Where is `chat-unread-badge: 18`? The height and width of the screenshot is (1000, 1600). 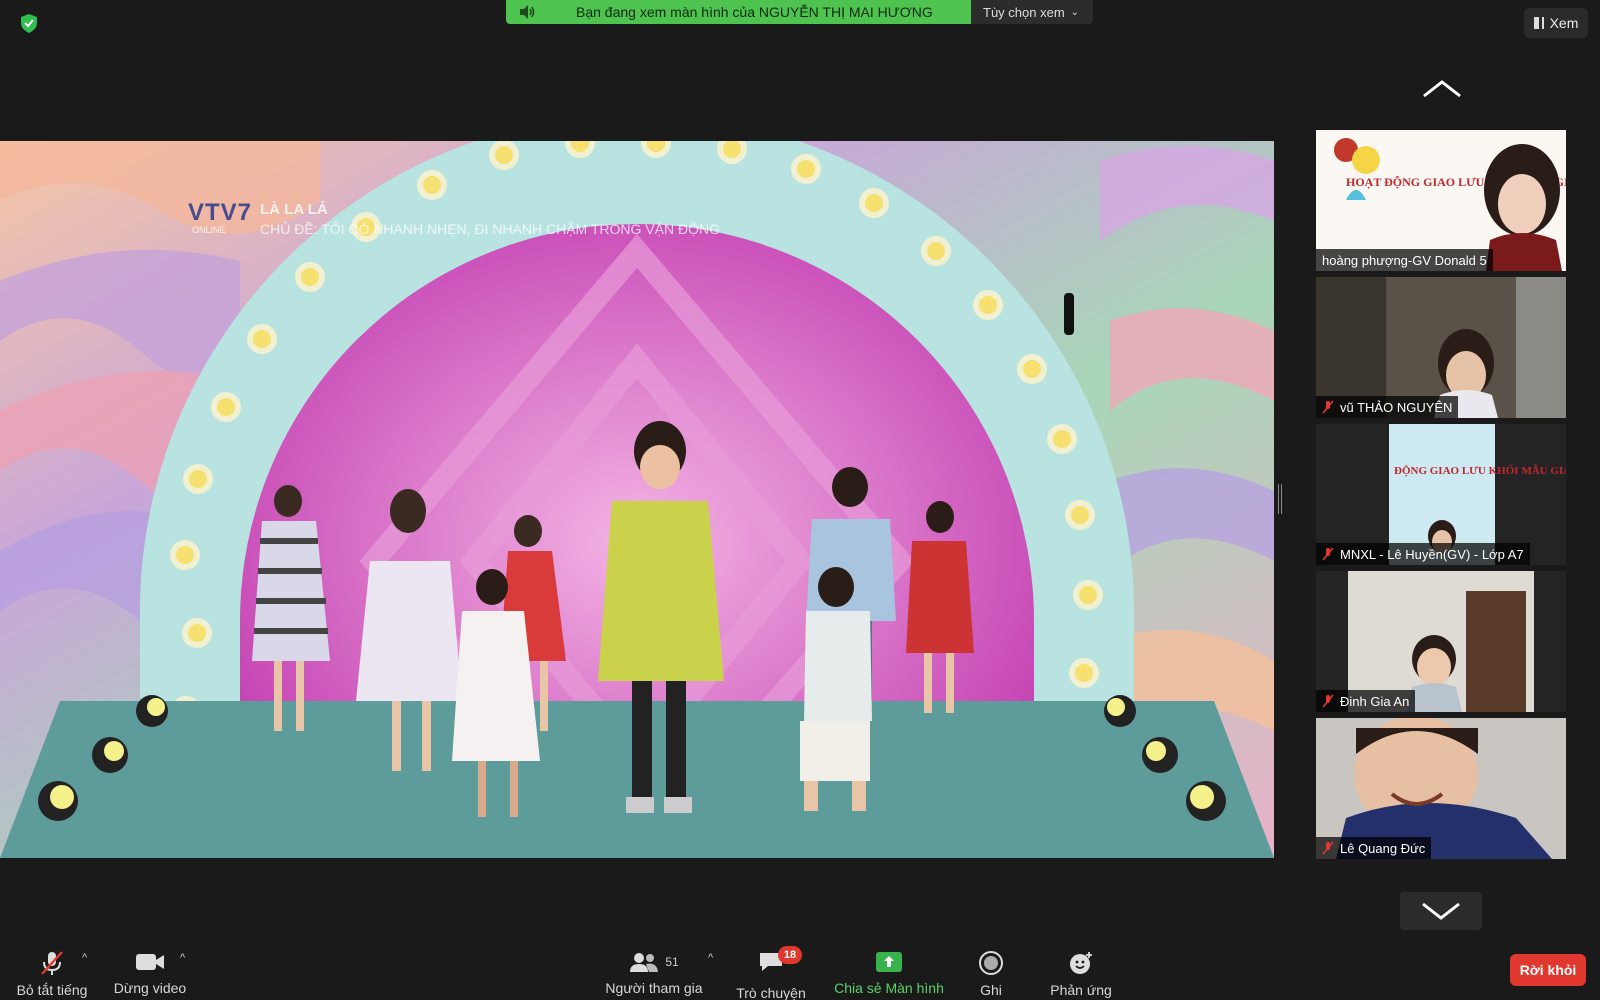
chat-unread-badge: 18 is located at coordinates (790, 955).